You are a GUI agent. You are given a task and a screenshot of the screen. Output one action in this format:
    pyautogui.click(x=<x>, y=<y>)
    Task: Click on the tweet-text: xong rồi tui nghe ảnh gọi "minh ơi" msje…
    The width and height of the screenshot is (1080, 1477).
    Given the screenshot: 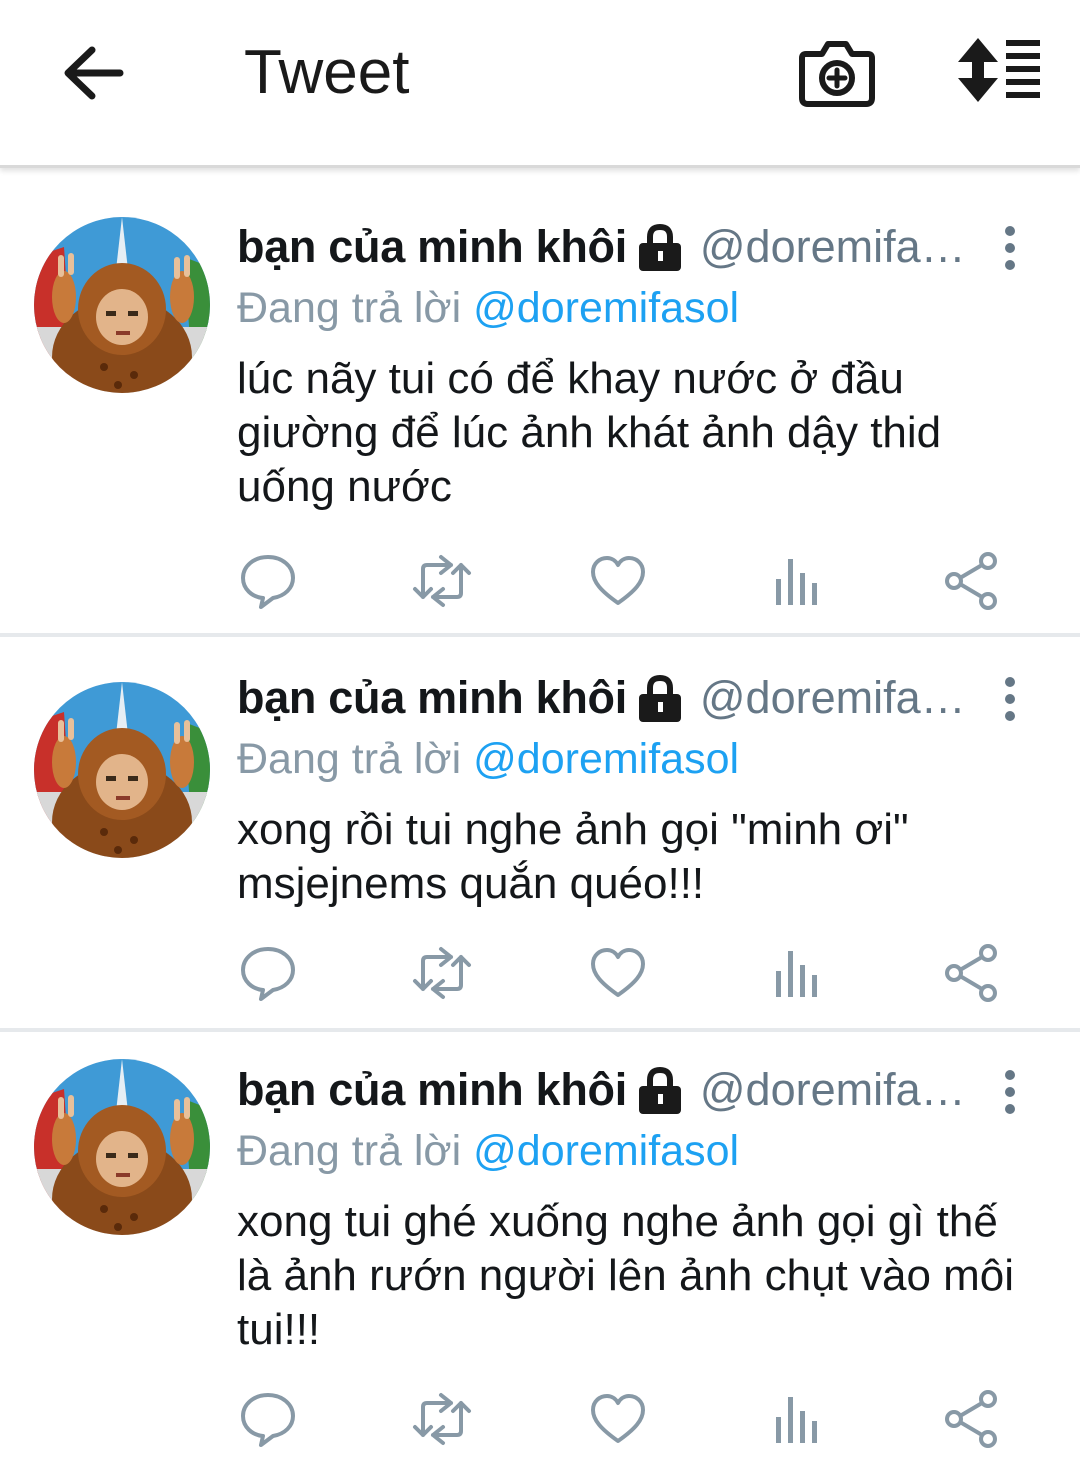 What is the action you would take?
    pyautogui.click(x=573, y=856)
    